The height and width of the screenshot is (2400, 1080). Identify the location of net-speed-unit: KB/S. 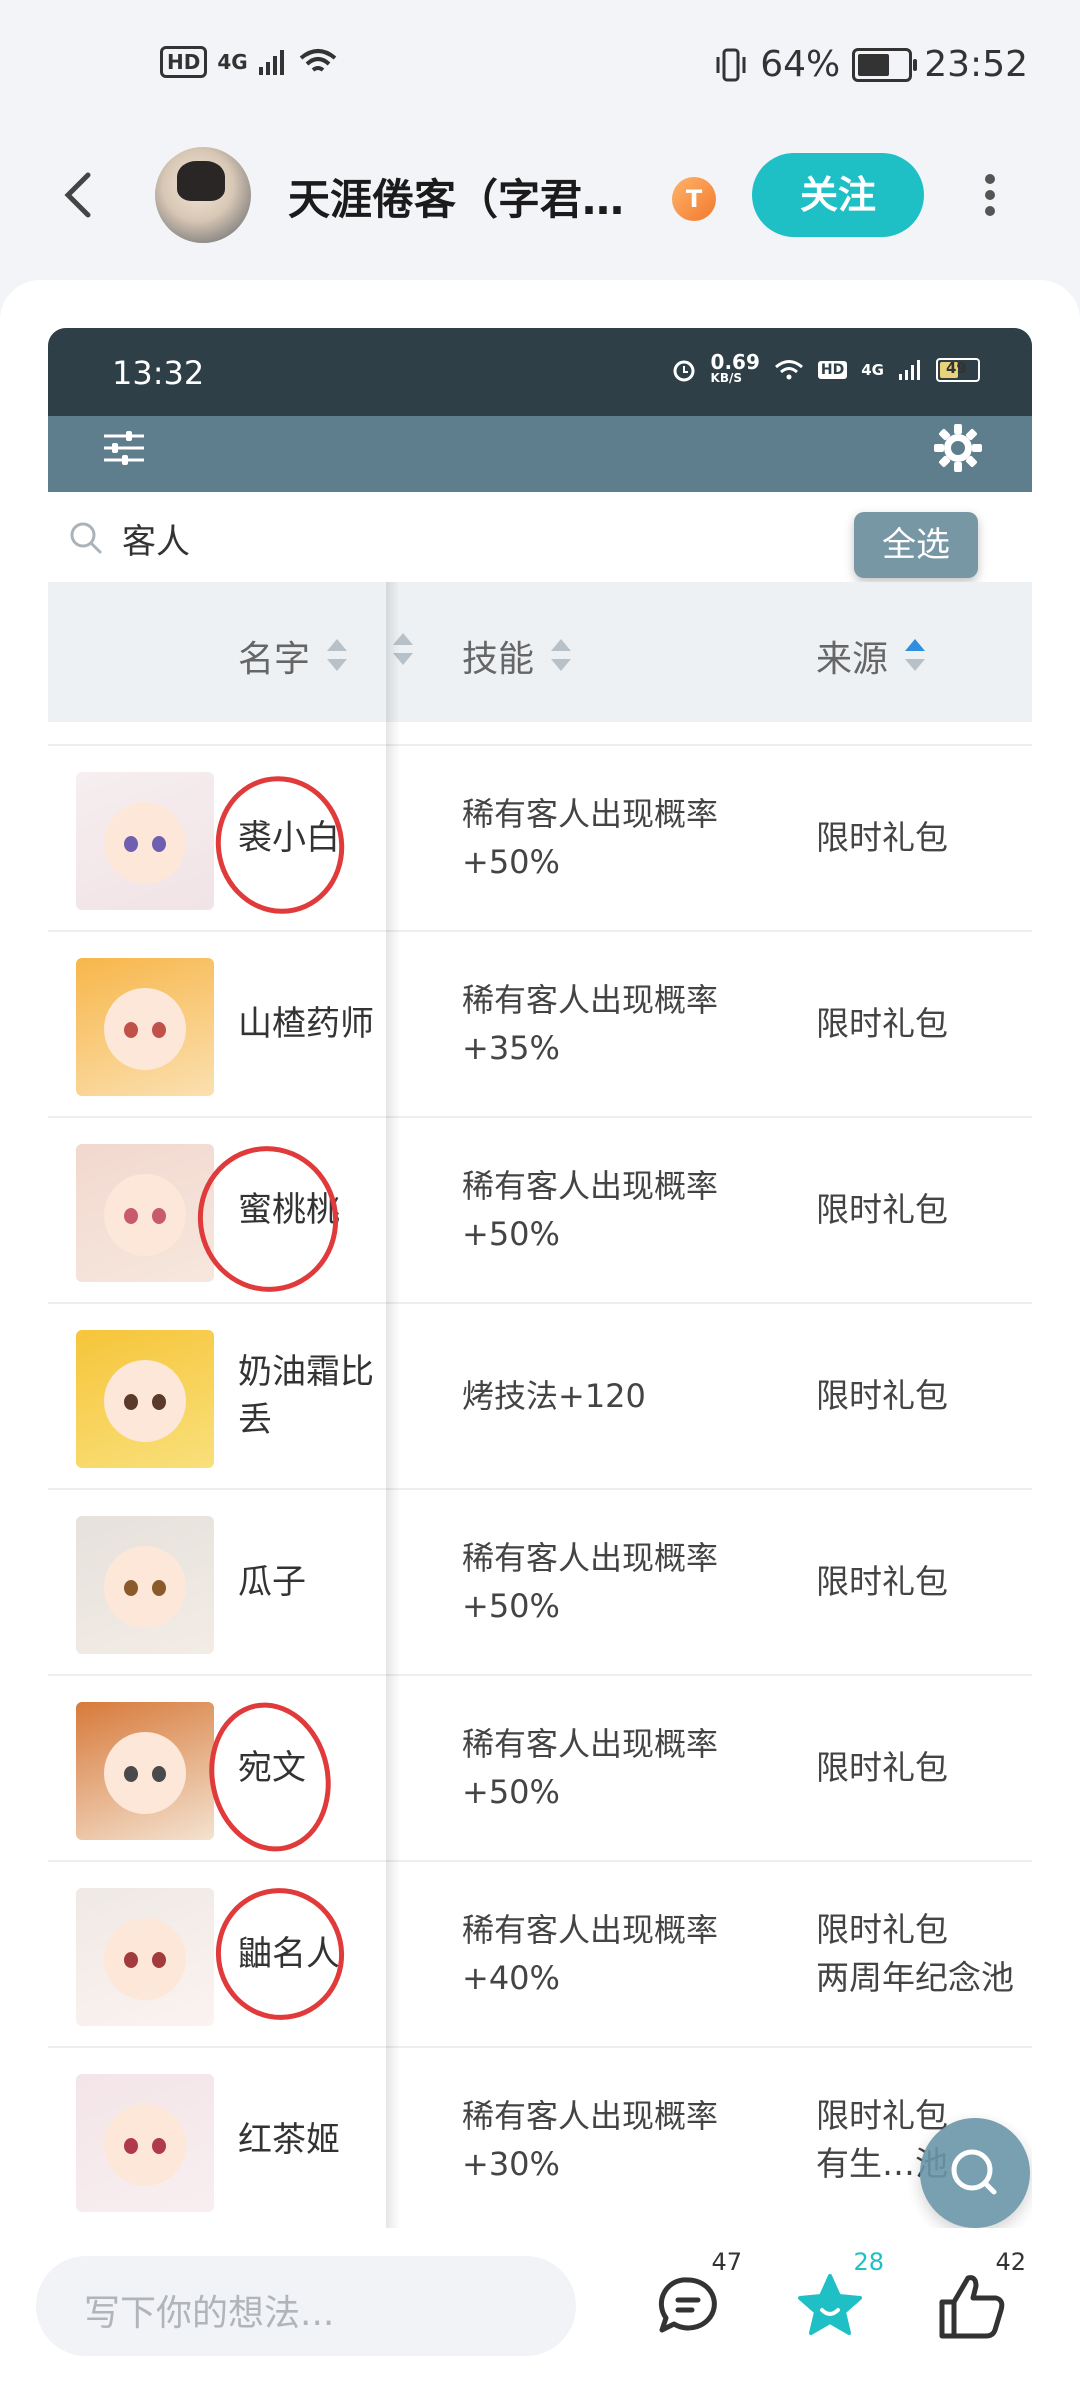
(726, 378).